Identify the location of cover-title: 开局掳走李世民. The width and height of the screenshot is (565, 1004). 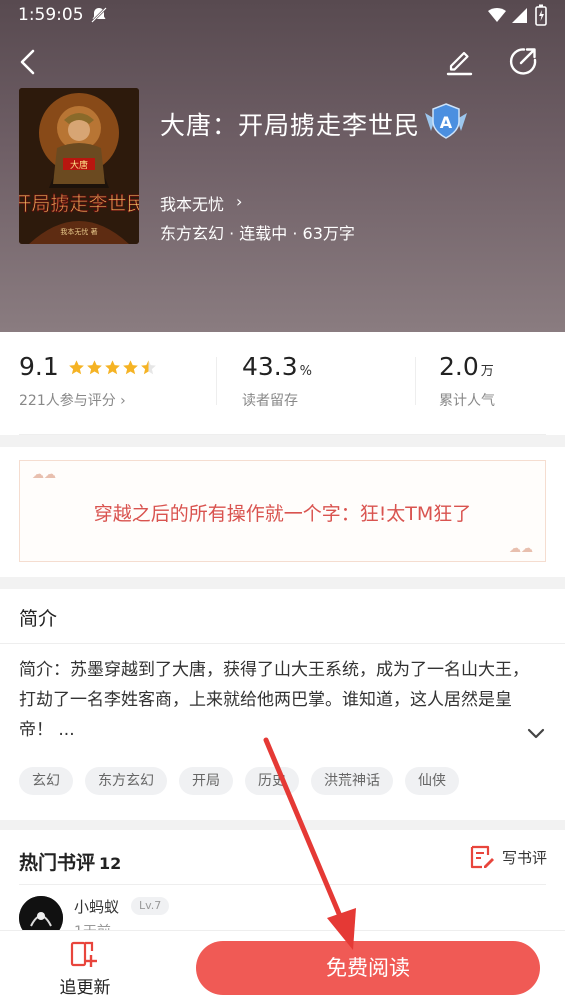
(79, 204).